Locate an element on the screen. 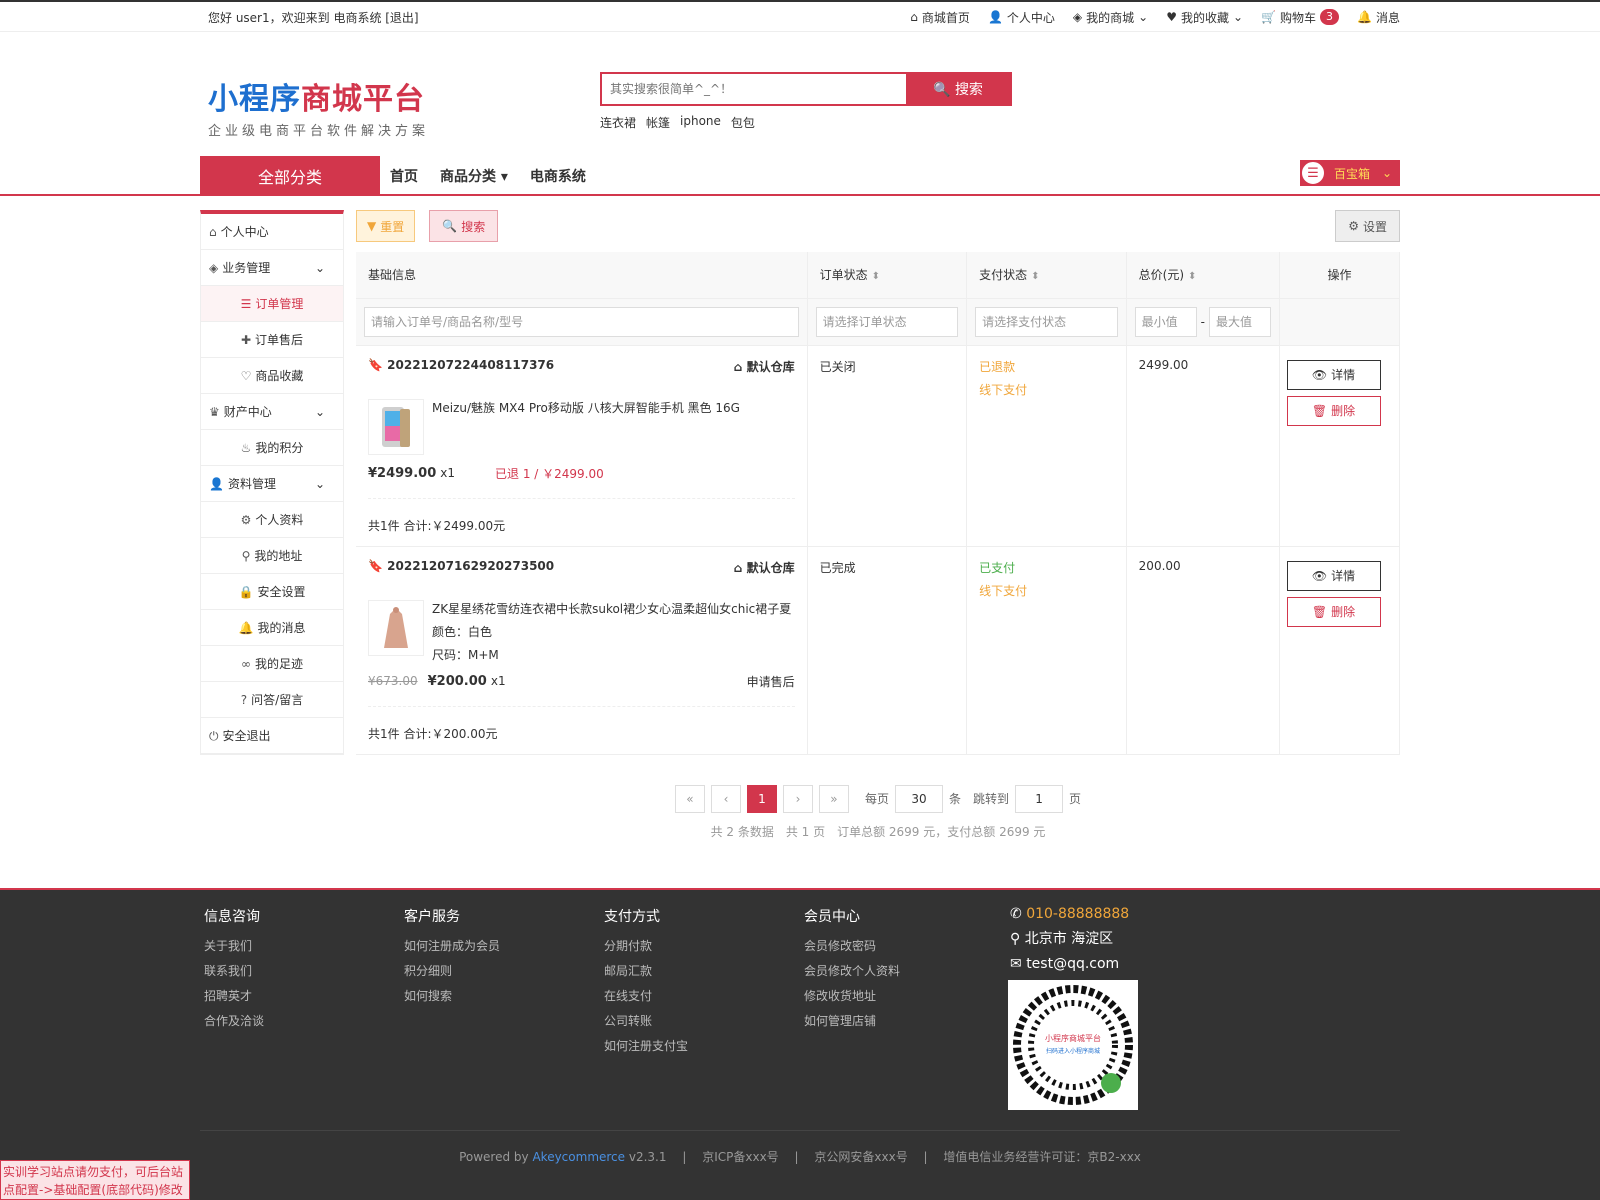 The image size is (1600, 1200). product-name: Meizu/魅族 MX4 Pro移动版 八核大屏智能手机 黑色 16G is located at coordinates (586, 407).